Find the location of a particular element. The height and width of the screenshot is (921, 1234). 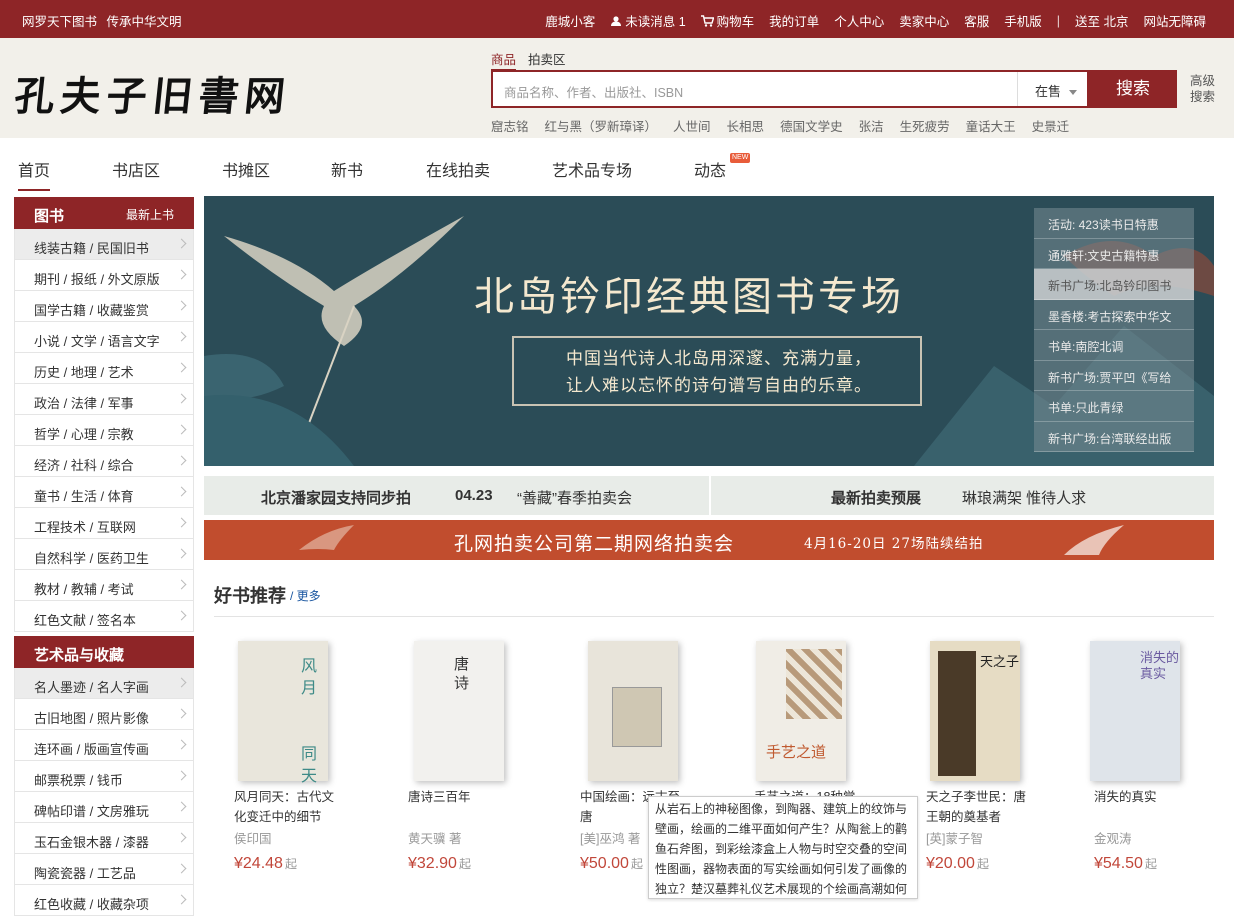

strip-text: 最新拍卖预展 is located at coordinates (876, 498).